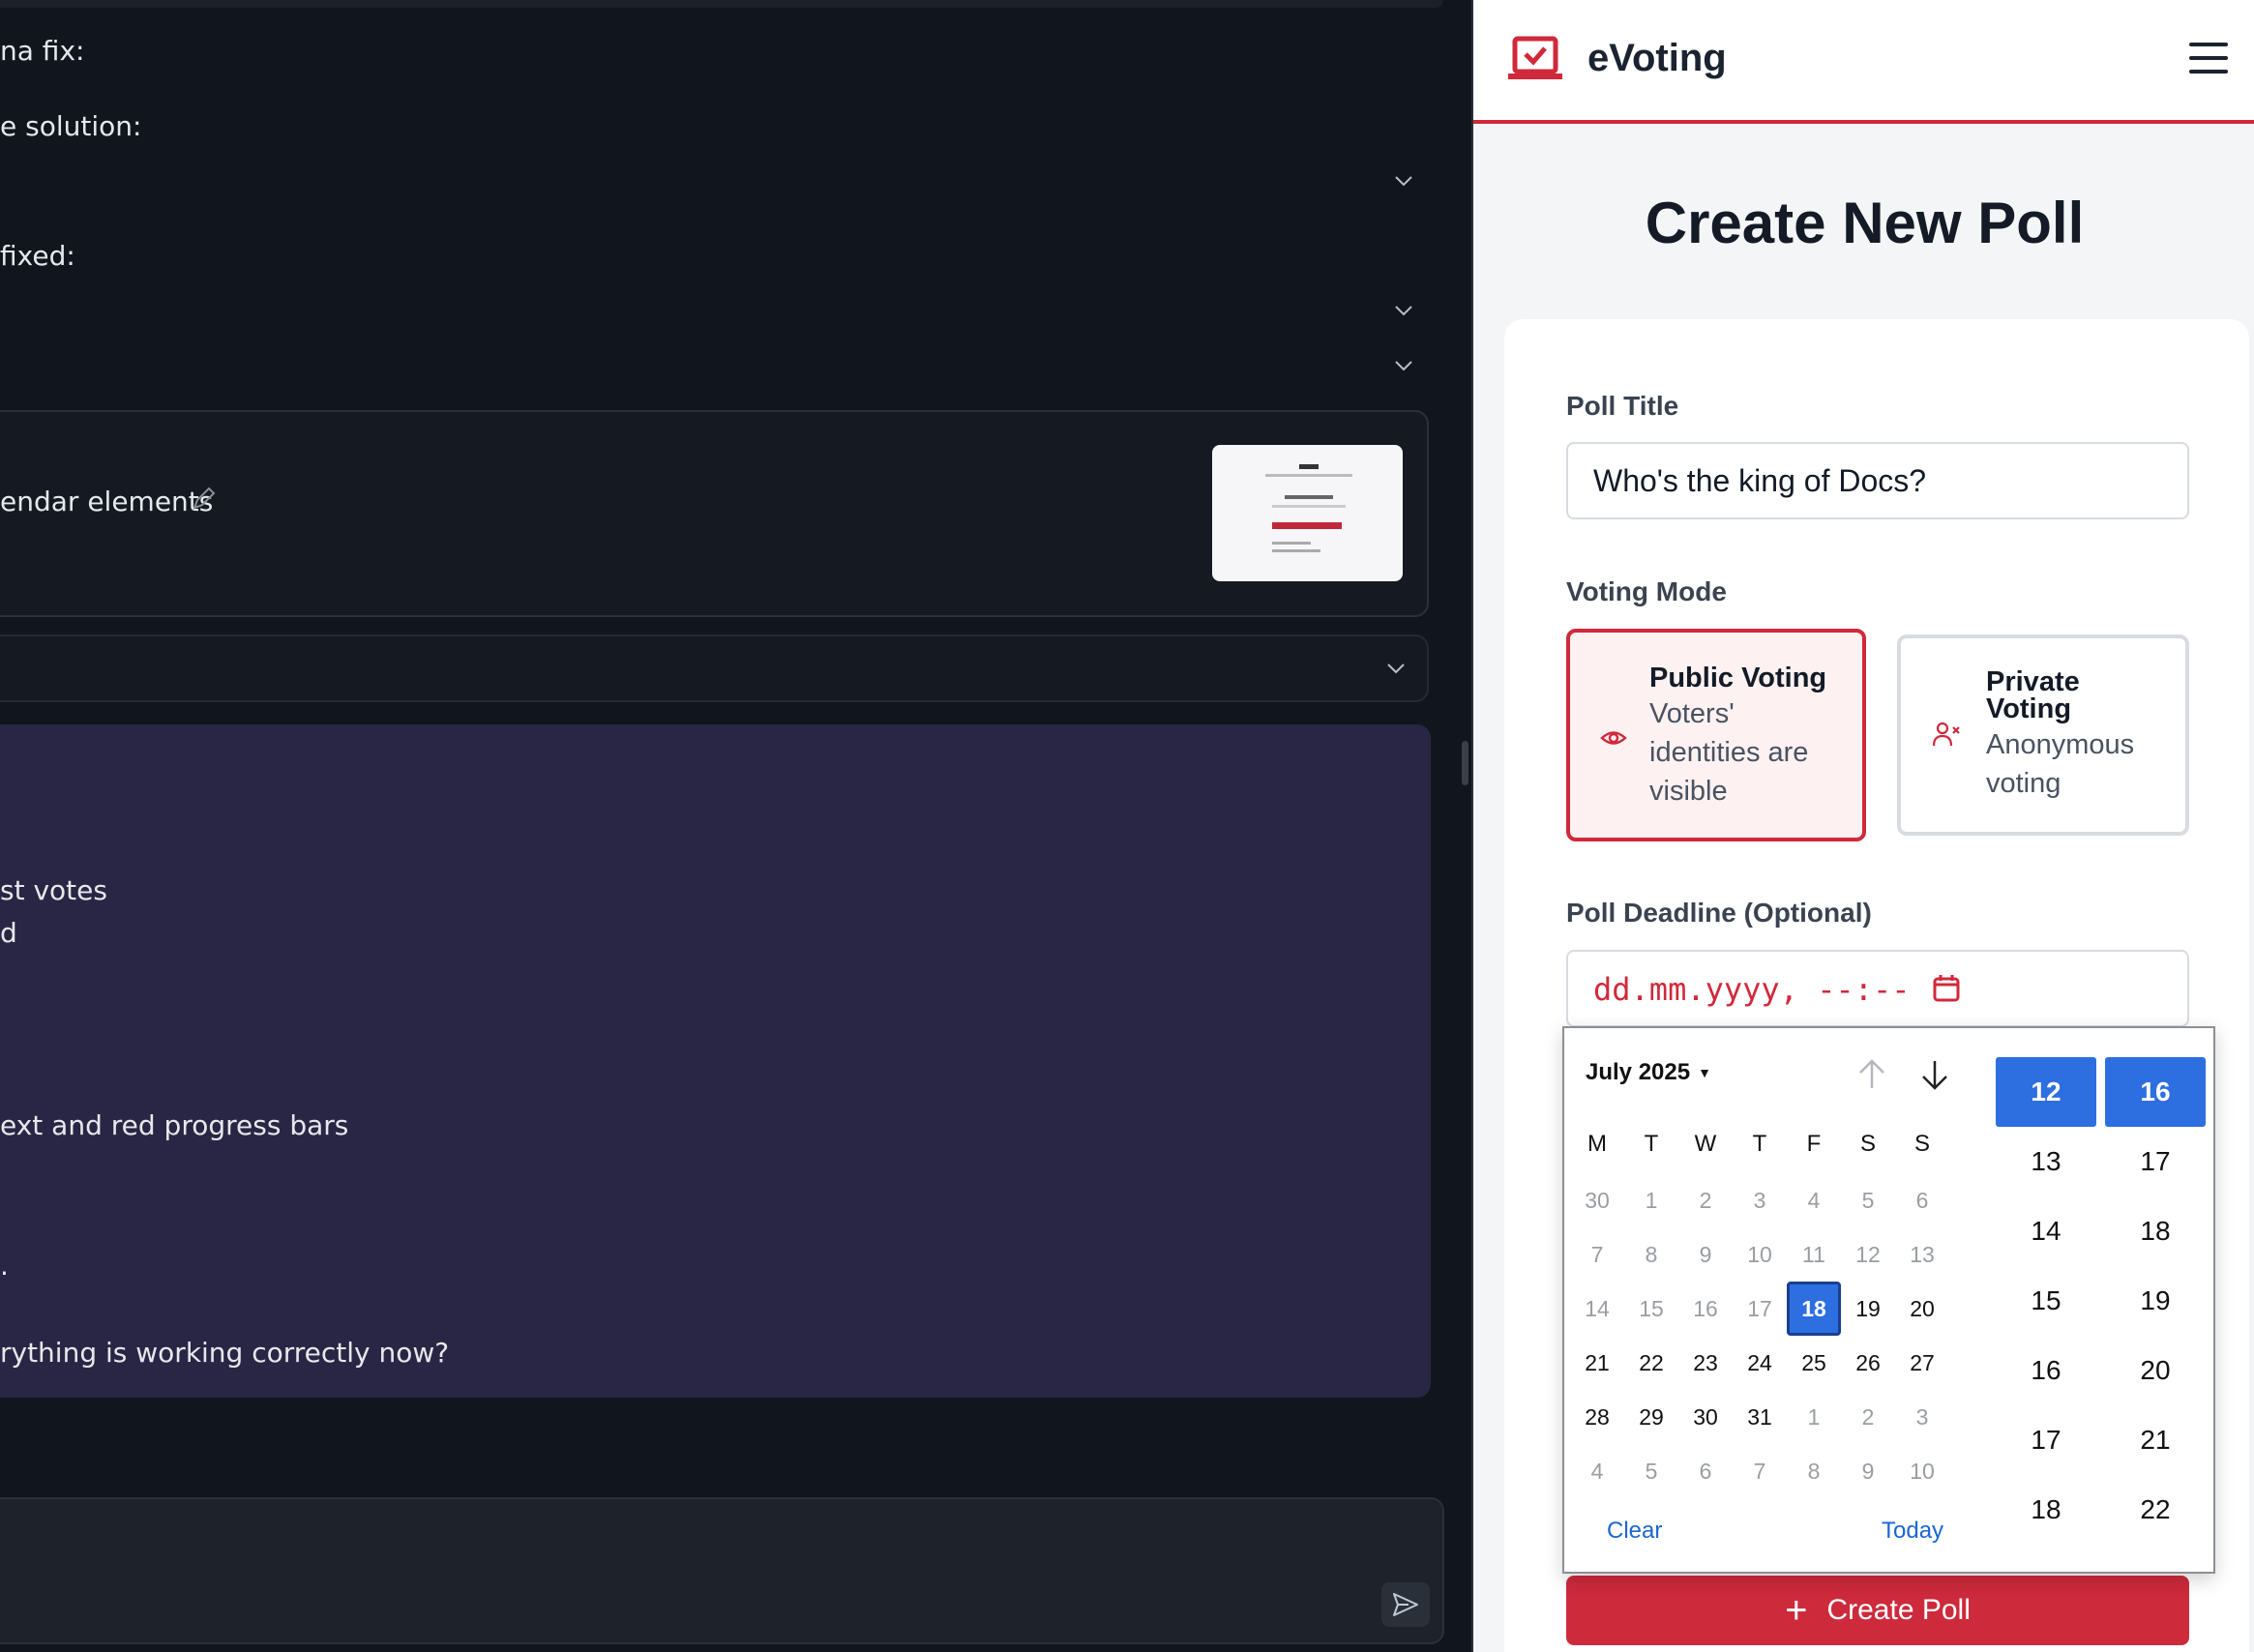  What do you see at coordinates (1706, 1471) in the screenshot?
I see `calendar-day: 6` at bounding box center [1706, 1471].